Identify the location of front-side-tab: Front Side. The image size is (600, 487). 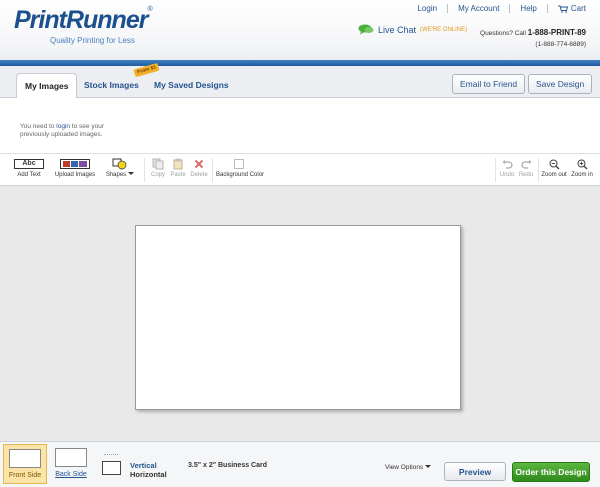
(25, 464).